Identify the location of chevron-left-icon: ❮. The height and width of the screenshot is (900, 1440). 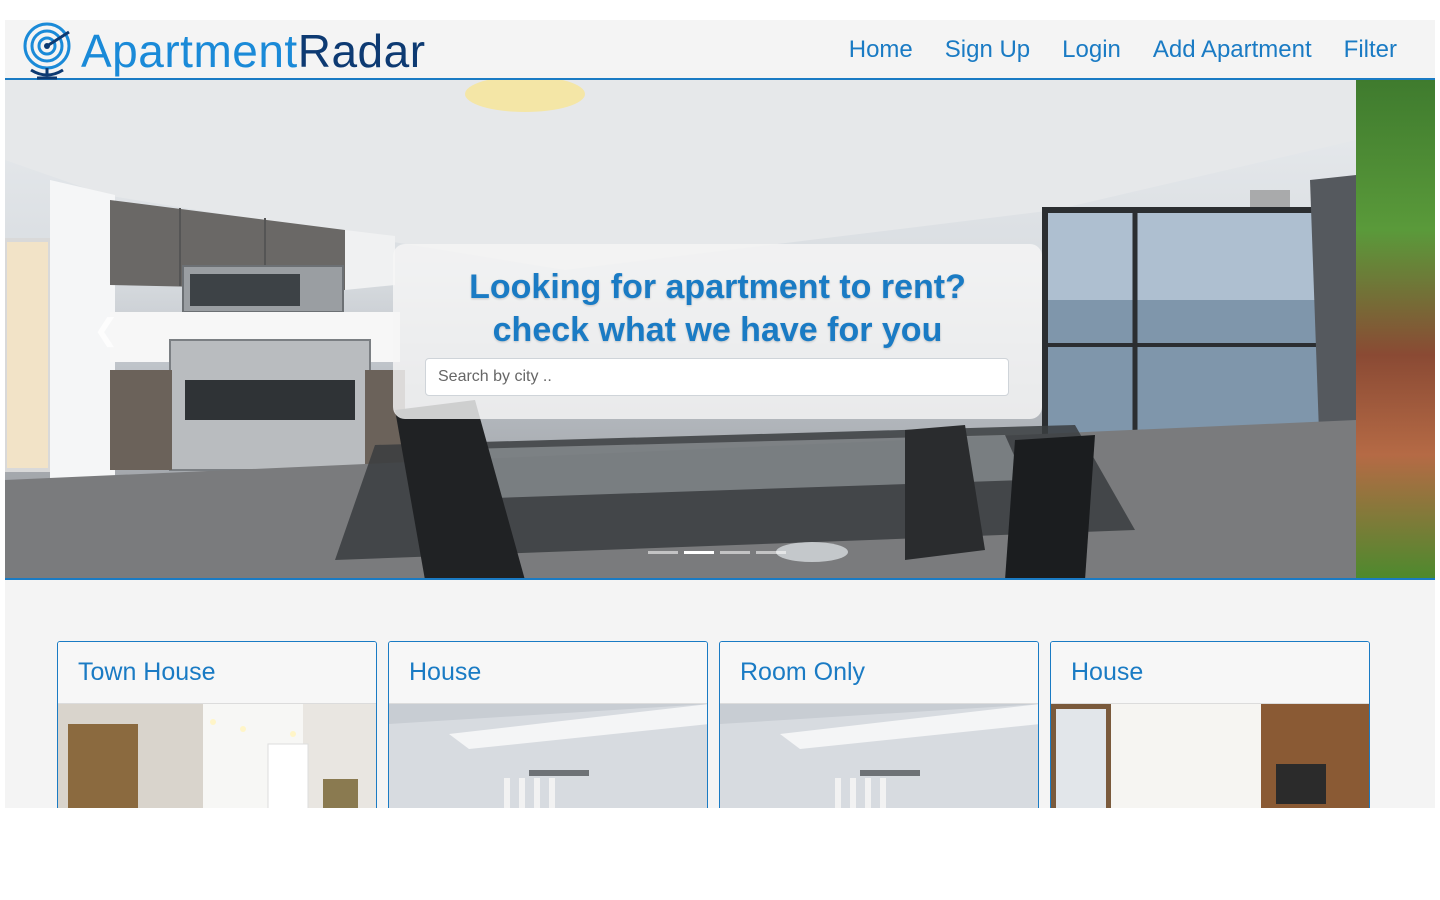
(106, 331).